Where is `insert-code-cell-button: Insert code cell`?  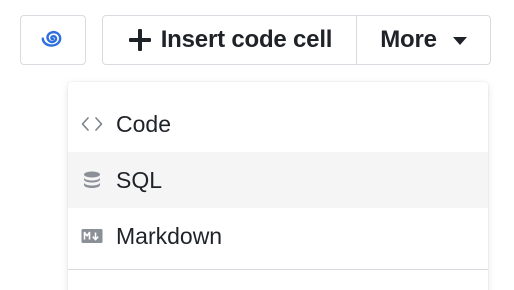
insert-code-cell-button: Insert code cell is located at coordinates (230, 40).